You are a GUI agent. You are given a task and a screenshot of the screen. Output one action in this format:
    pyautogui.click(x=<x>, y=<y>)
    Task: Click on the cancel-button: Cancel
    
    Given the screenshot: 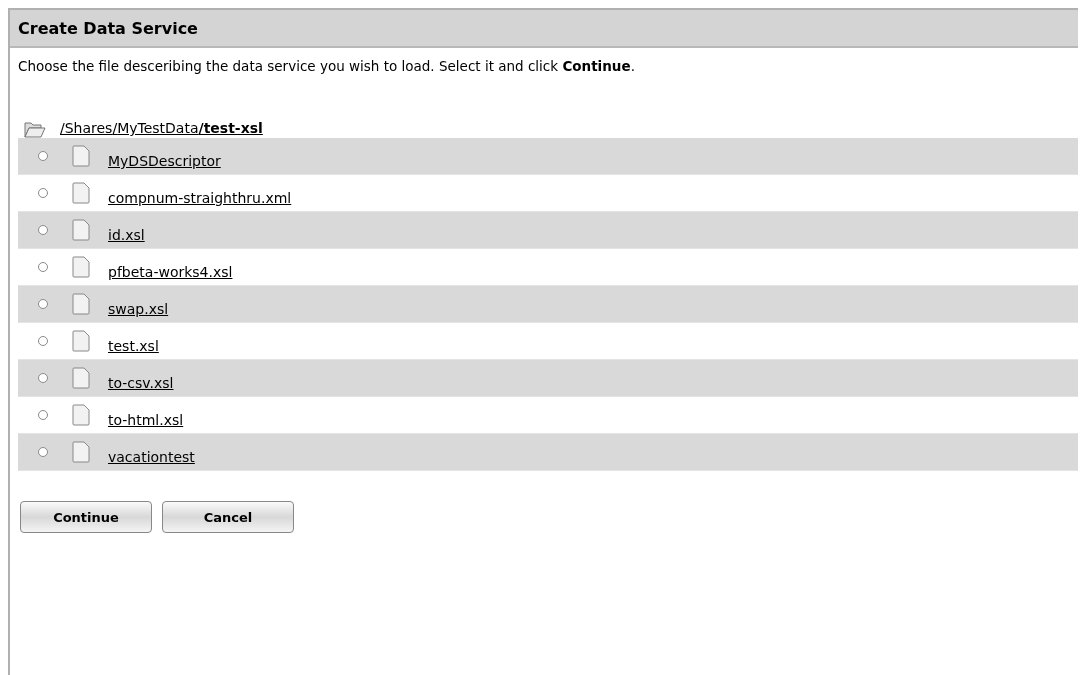 What is the action you would take?
    pyautogui.click(x=228, y=517)
    